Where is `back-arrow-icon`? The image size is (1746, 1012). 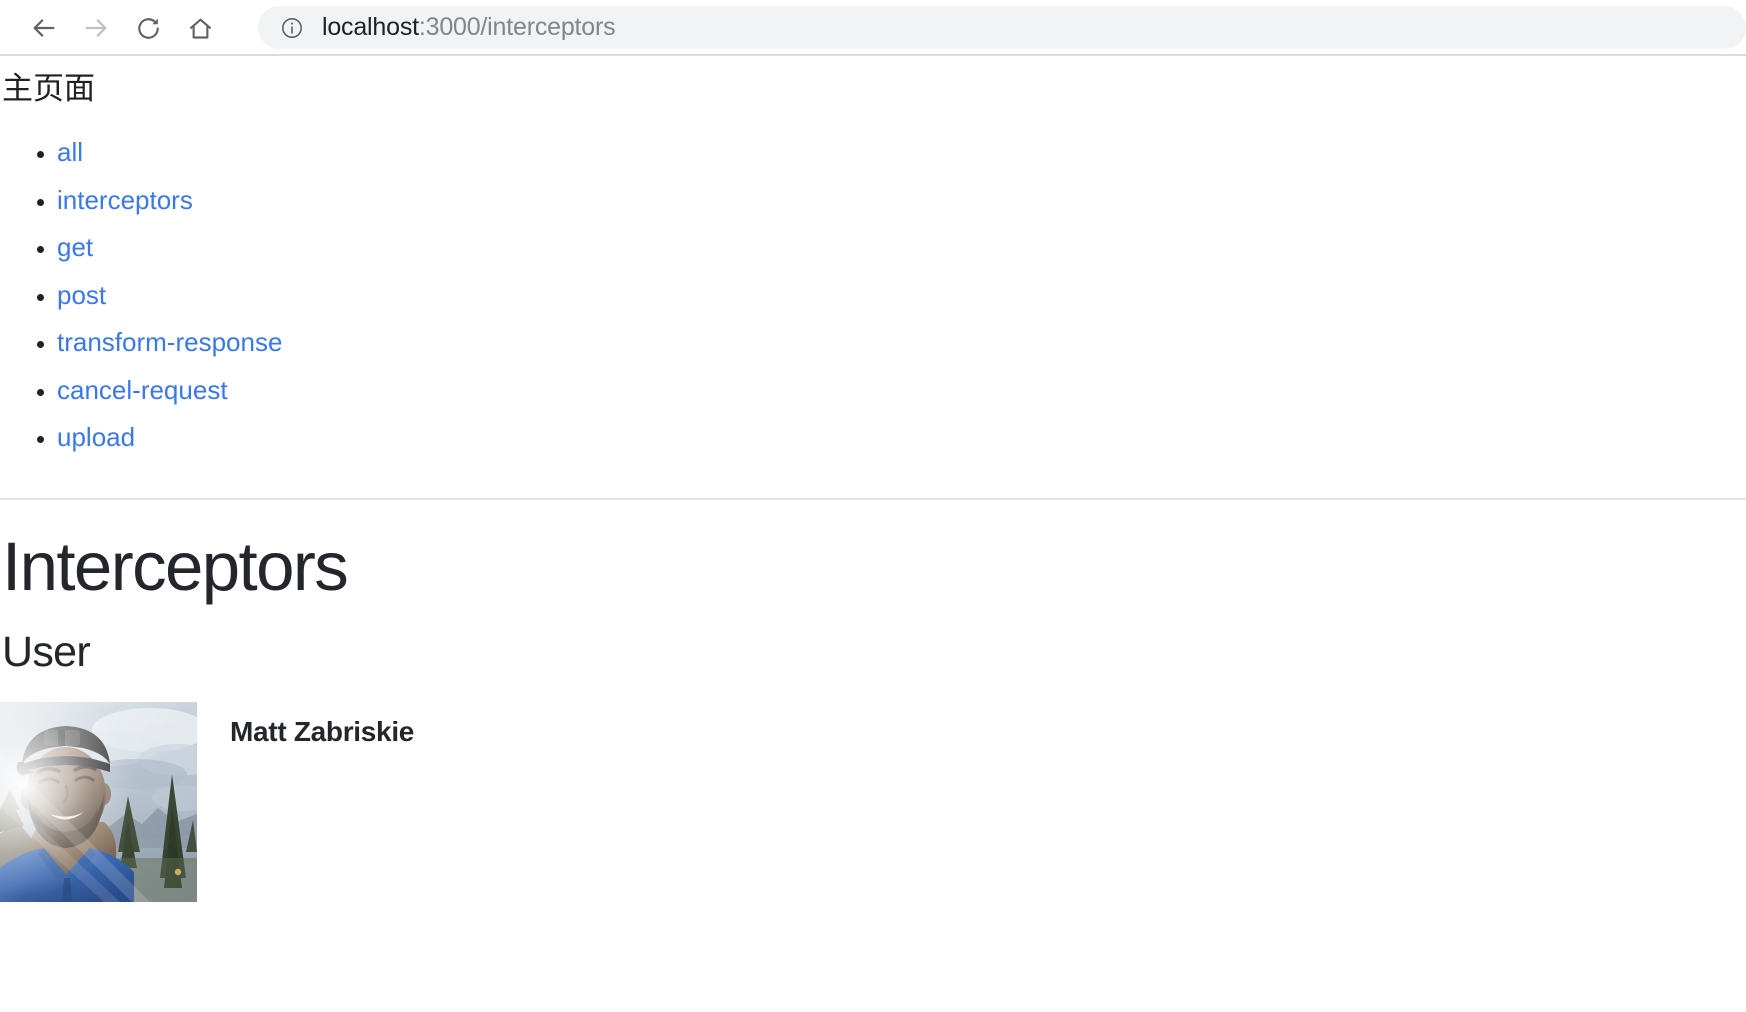 back-arrow-icon is located at coordinates (44, 28).